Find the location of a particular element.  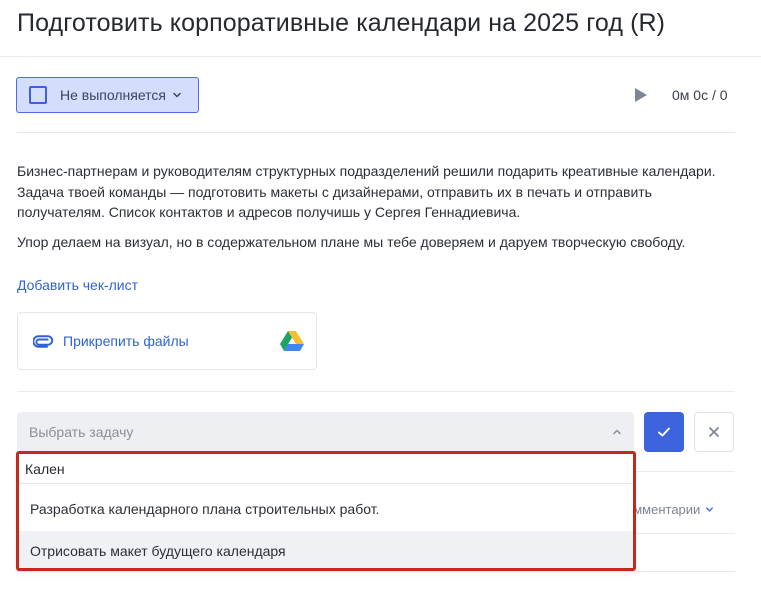

play-icon is located at coordinates (641, 95).